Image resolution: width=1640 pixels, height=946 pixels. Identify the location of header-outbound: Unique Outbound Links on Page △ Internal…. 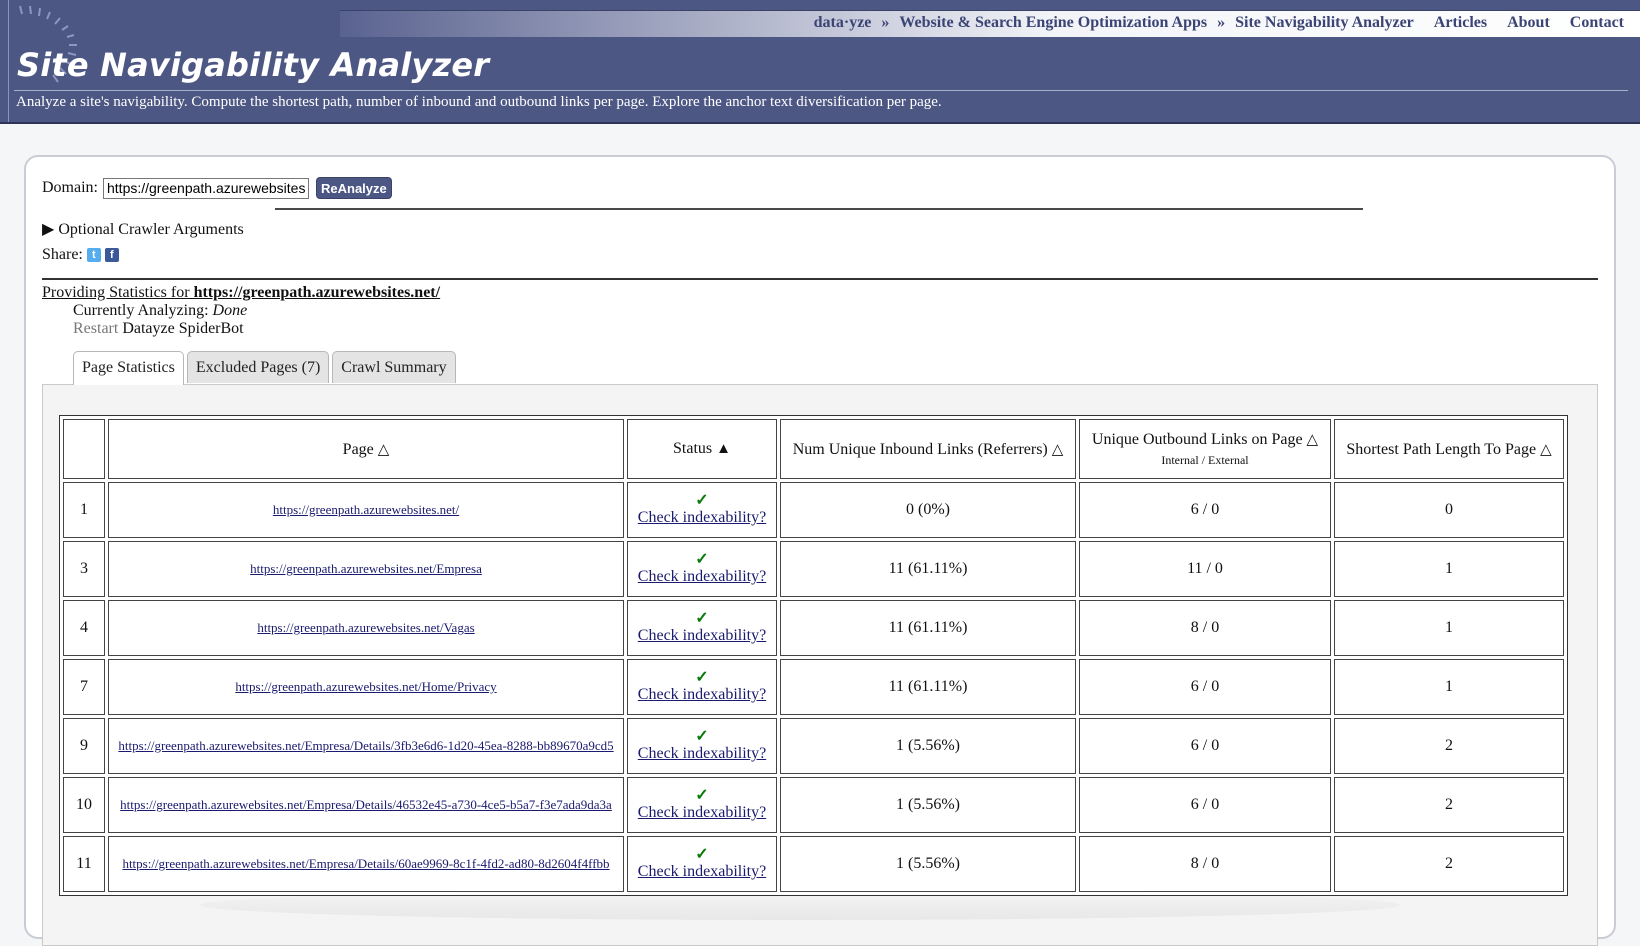
(1205, 449).